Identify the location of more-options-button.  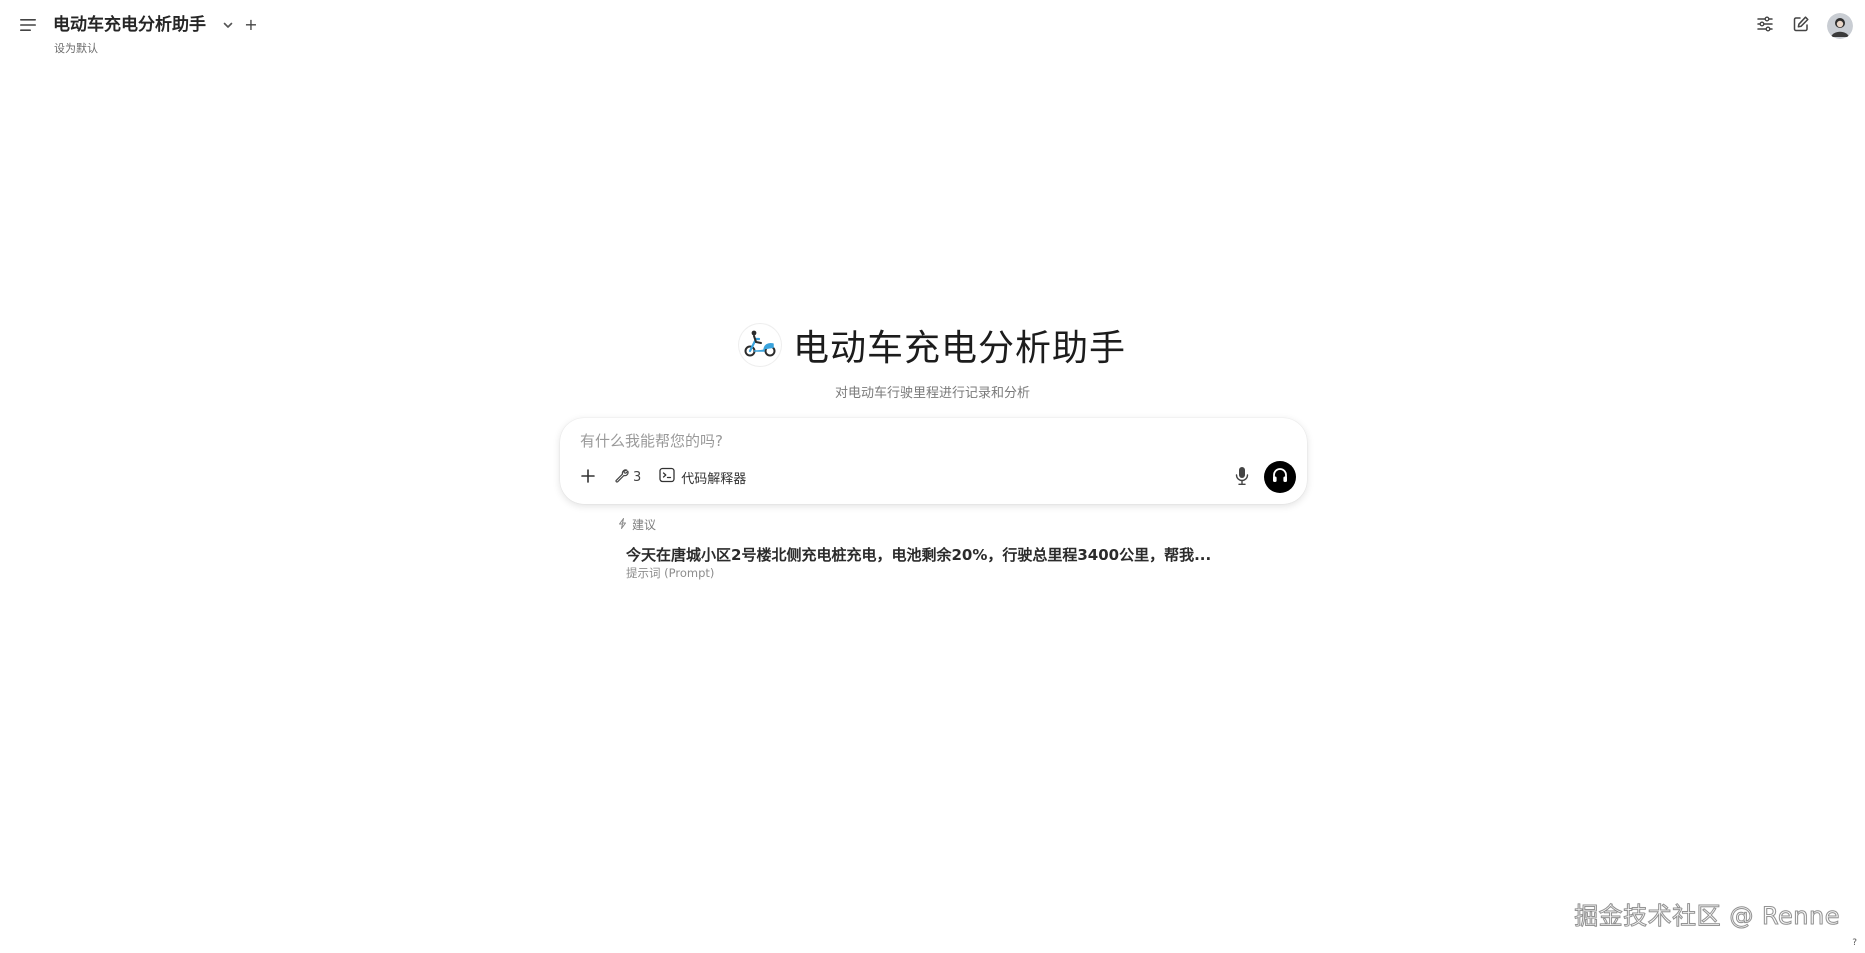
(588, 477).